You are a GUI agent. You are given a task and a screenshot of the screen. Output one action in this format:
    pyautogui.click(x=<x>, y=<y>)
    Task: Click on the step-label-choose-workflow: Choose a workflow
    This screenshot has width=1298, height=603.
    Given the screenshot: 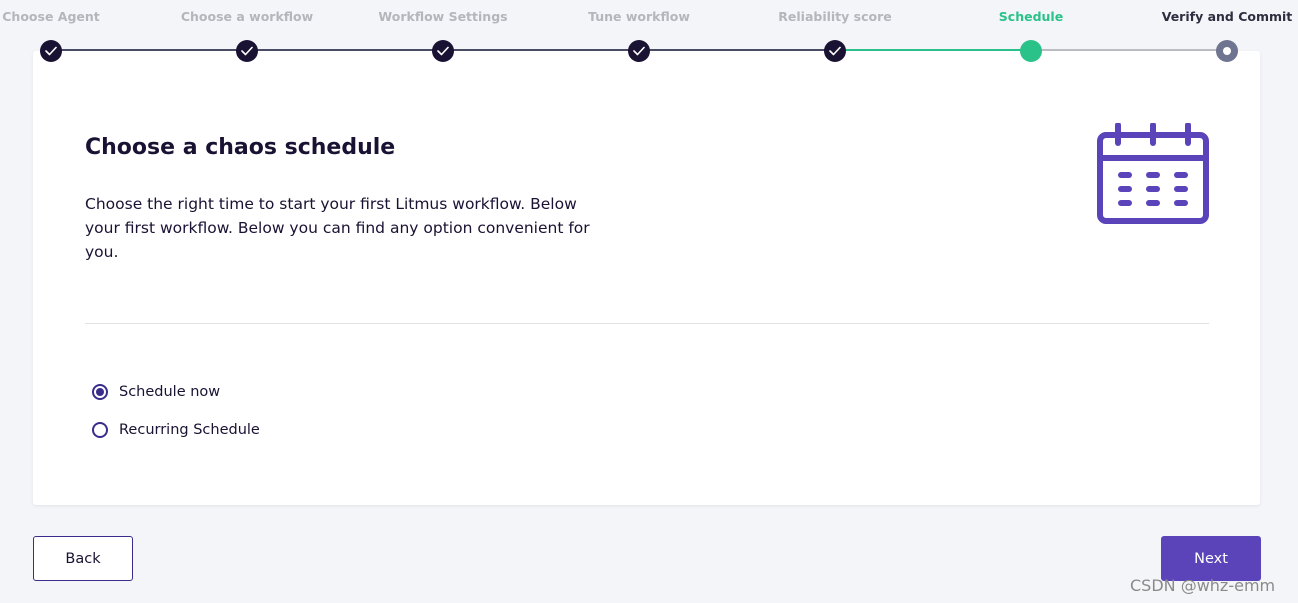 What is the action you would take?
    pyautogui.click(x=247, y=16)
    